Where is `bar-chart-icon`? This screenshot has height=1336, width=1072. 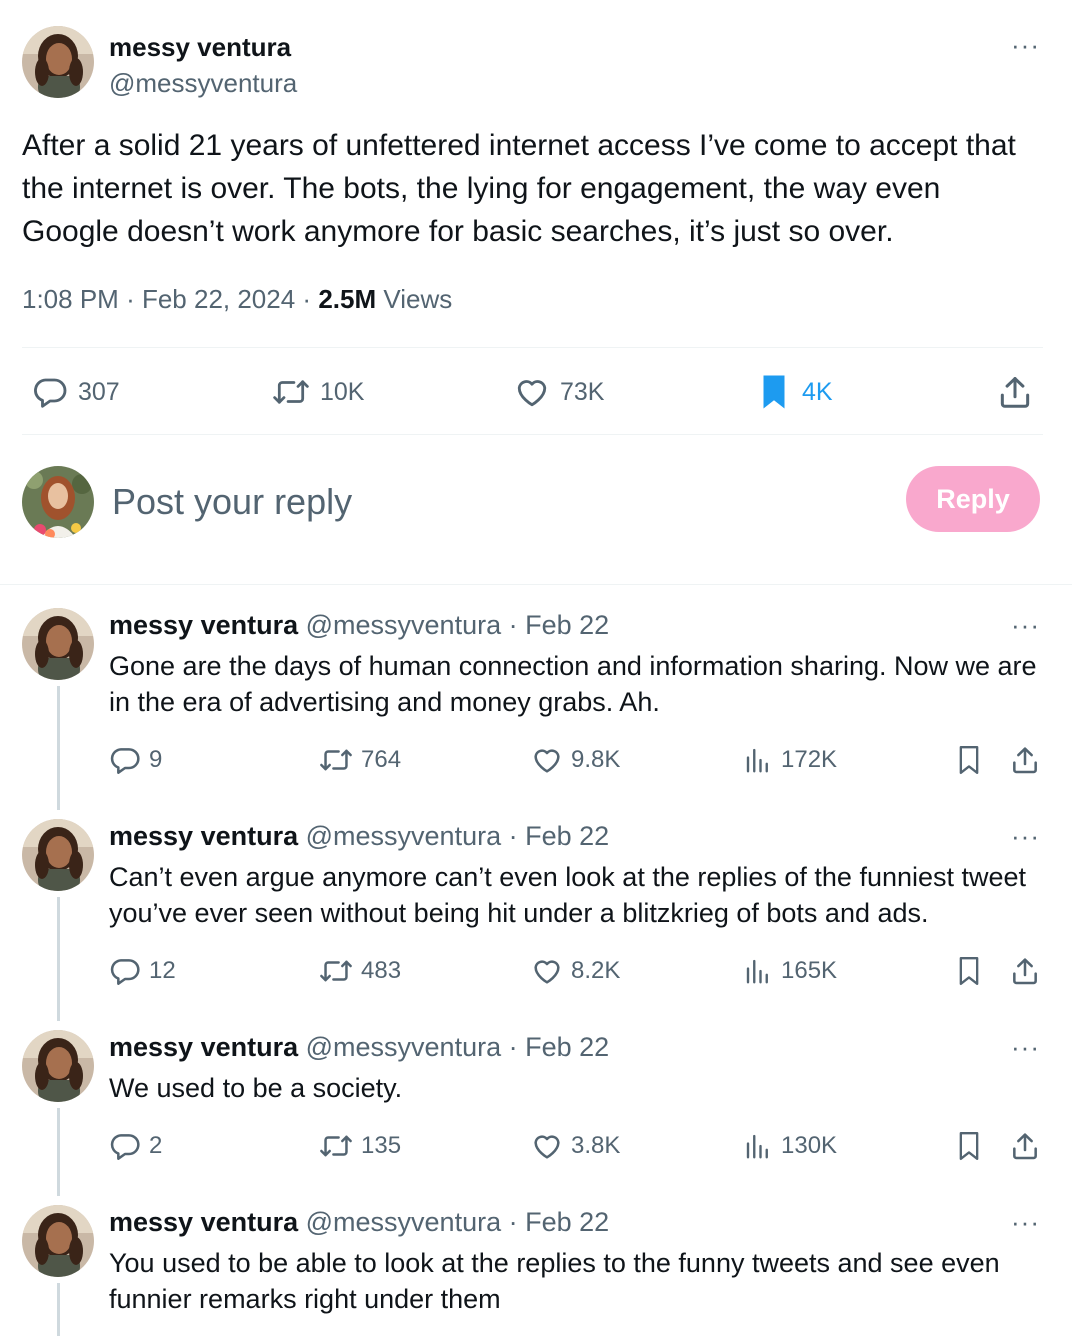 bar-chart-icon is located at coordinates (757, 760).